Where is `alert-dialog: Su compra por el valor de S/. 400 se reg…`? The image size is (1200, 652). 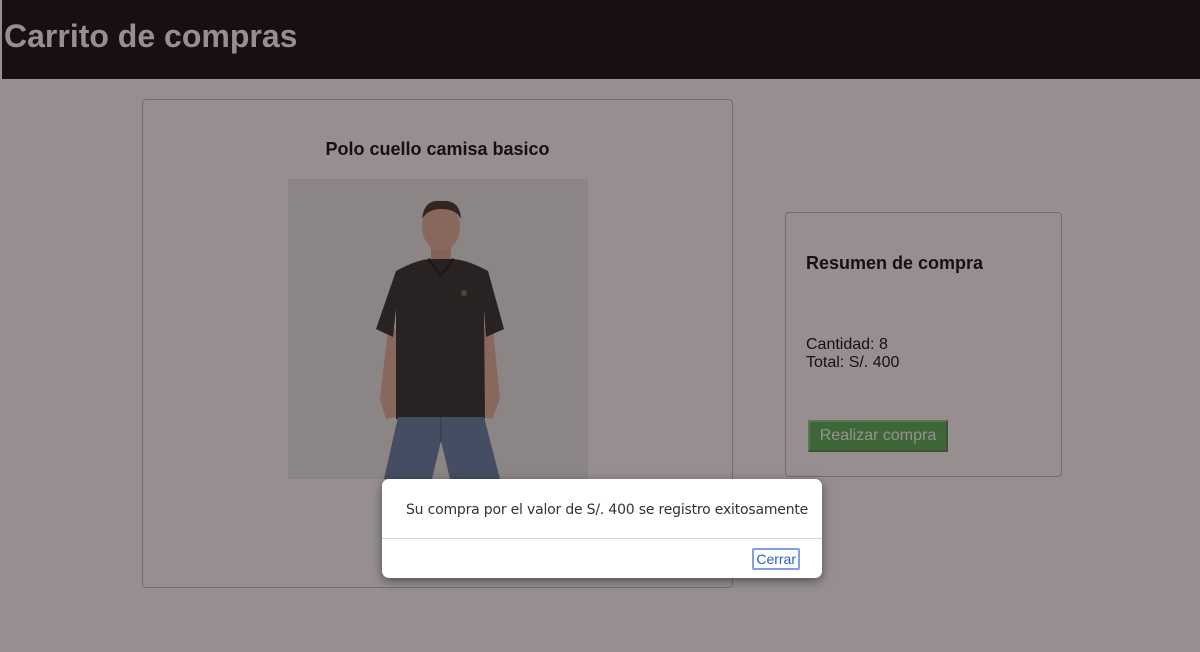
alert-dialog: Su compra por el valor de S/. 400 se reg… is located at coordinates (602, 528).